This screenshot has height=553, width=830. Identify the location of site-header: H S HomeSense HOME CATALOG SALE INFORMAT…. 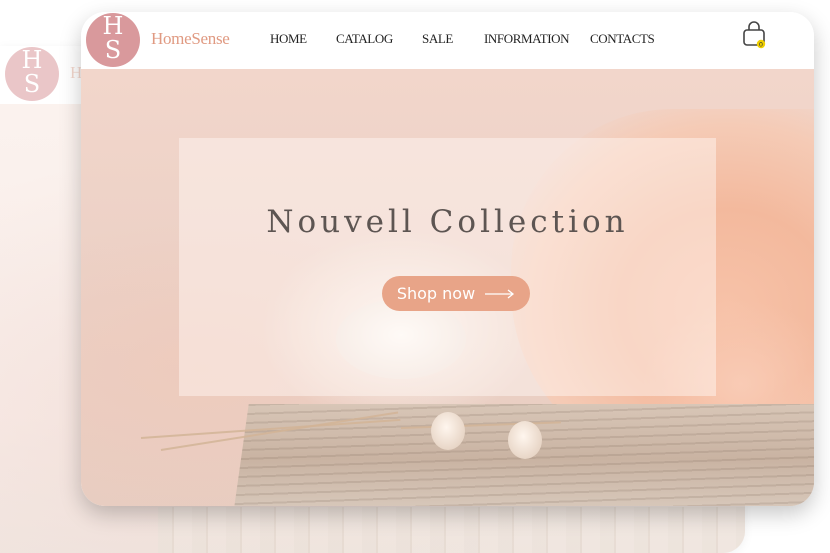
(447, 40).